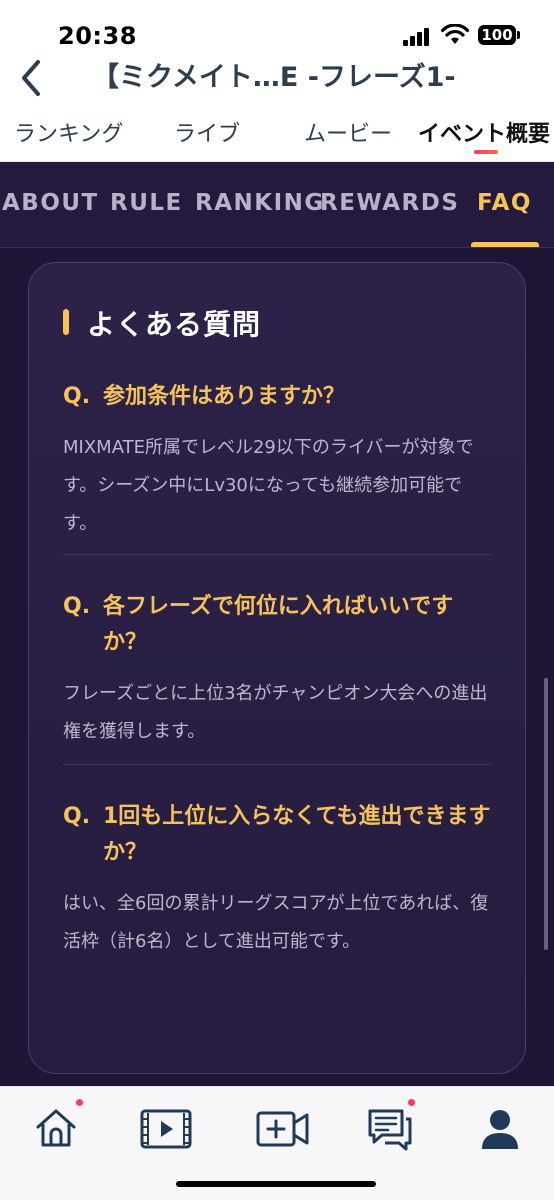  I want to click on subtab-rule: RULE, so click(146, 203).